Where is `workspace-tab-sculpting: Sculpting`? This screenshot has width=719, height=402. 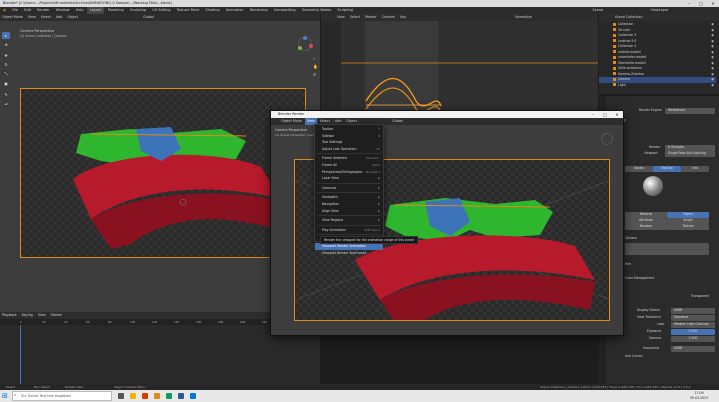 workspace-tab-sculpting: Sculpting is located at coordinates (137, 10).